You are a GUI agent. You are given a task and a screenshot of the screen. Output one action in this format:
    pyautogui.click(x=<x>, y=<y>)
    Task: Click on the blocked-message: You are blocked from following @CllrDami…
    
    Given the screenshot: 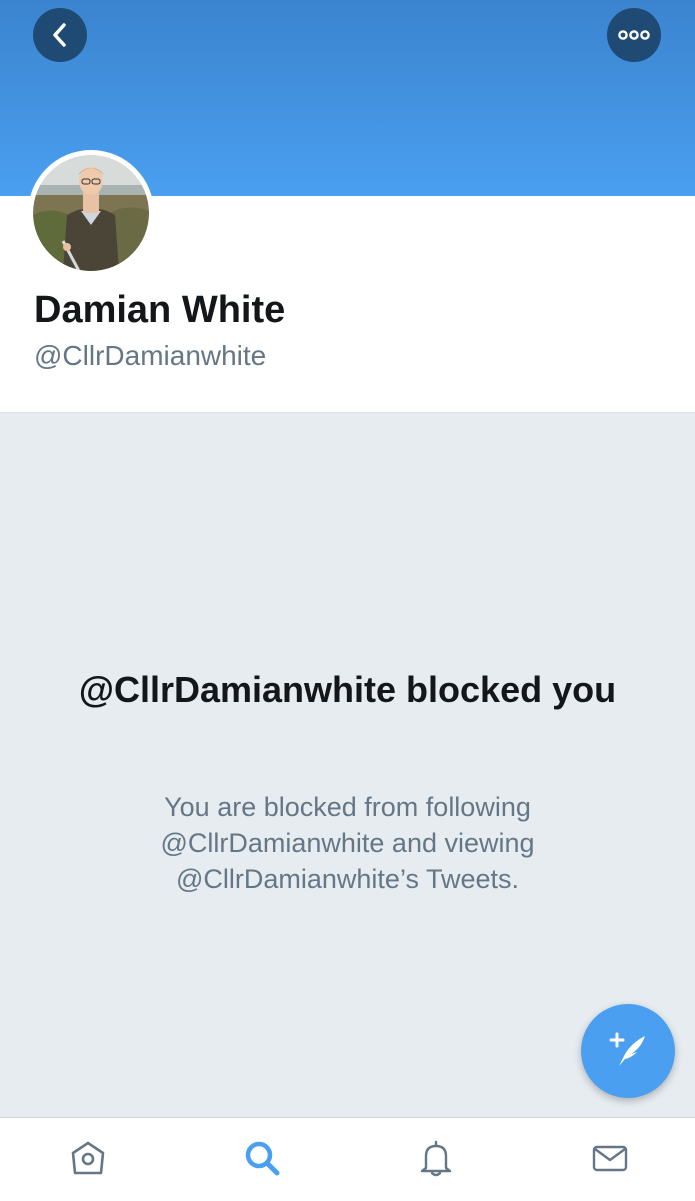 What is the action you would take?
    pyautogui.click(x=347, y=843)
    